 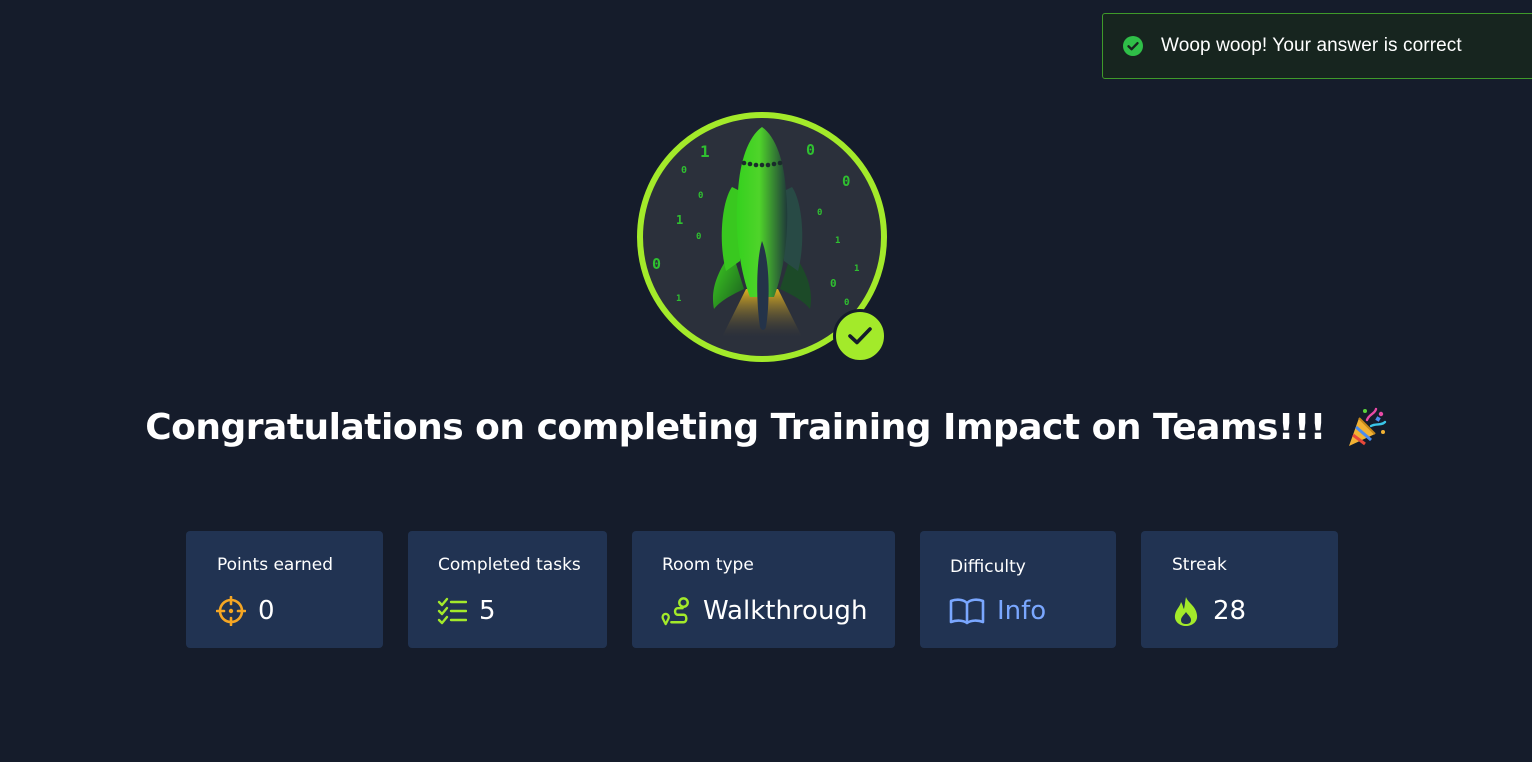 I want to click on stat-value: Info, so click(x=1022, y=611).